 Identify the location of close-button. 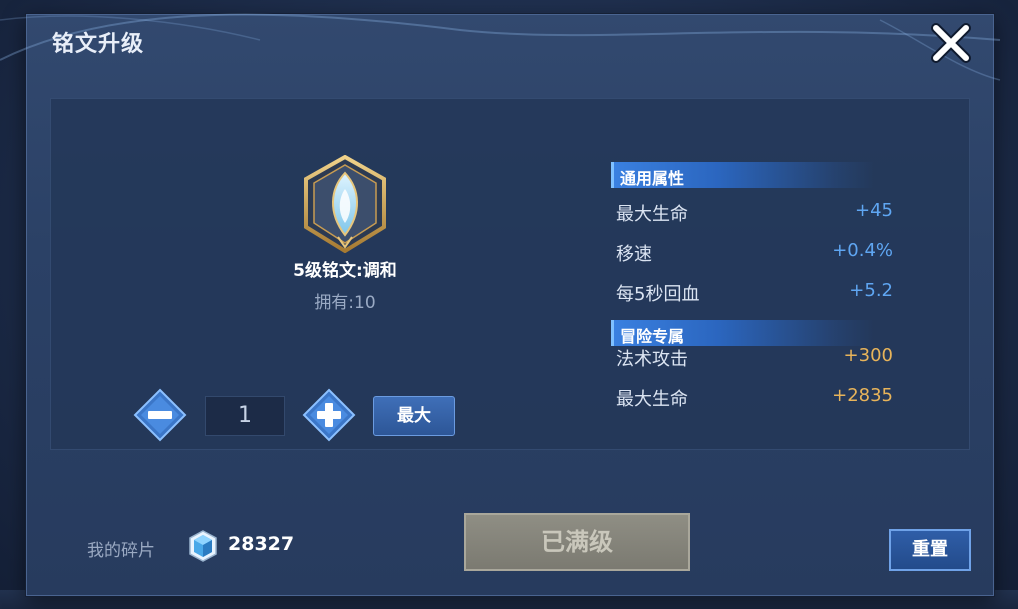
(951, 43).